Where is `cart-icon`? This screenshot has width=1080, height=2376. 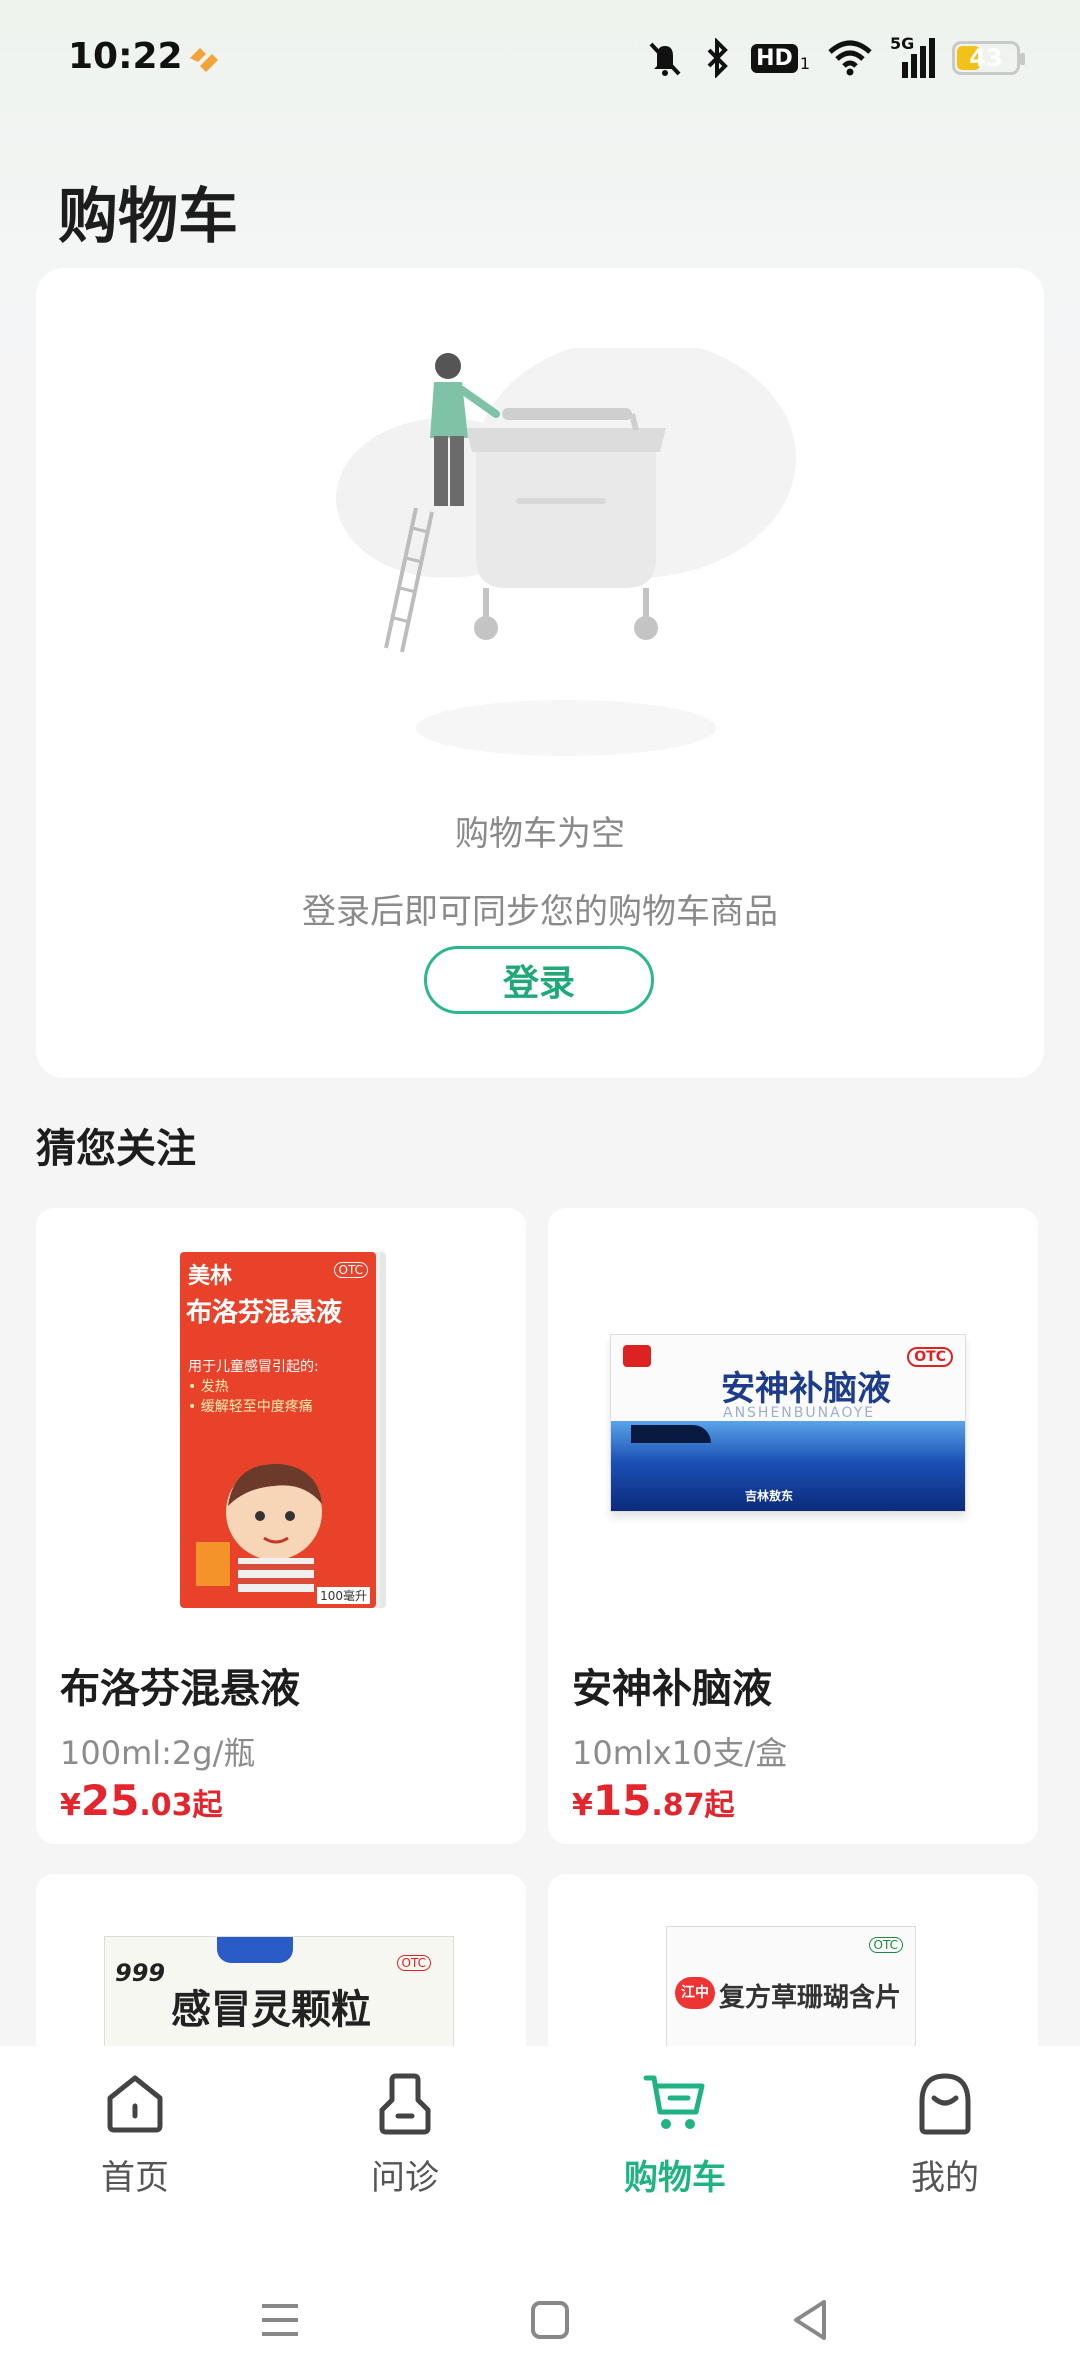
cart-icon is located at coordinates (674, 2102).